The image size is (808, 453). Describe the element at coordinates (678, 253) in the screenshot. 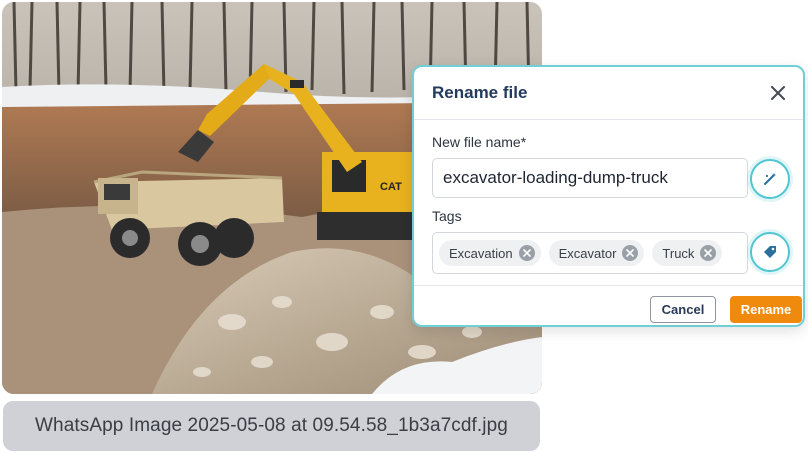

I see `tag-label: Truck` at that location.